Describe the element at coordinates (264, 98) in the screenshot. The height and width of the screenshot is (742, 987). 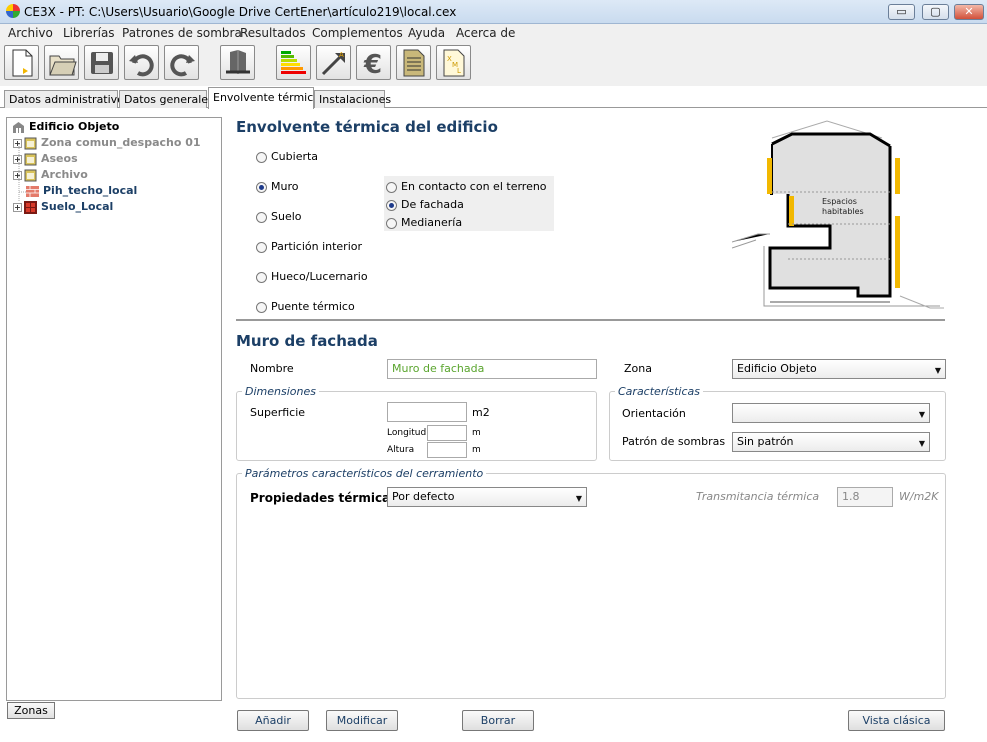
I see `tab-envolvente-termica: Envolvente térmica` at that location.